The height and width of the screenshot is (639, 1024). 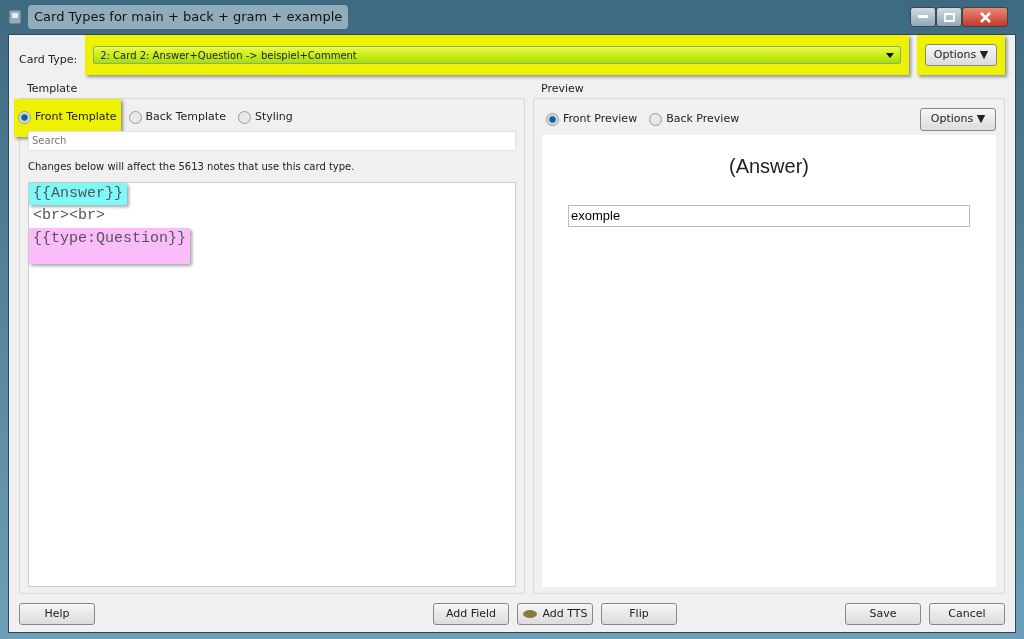 I want to click on window-title: Card Types for main + back + gram + example, so click(x=188, y=17).